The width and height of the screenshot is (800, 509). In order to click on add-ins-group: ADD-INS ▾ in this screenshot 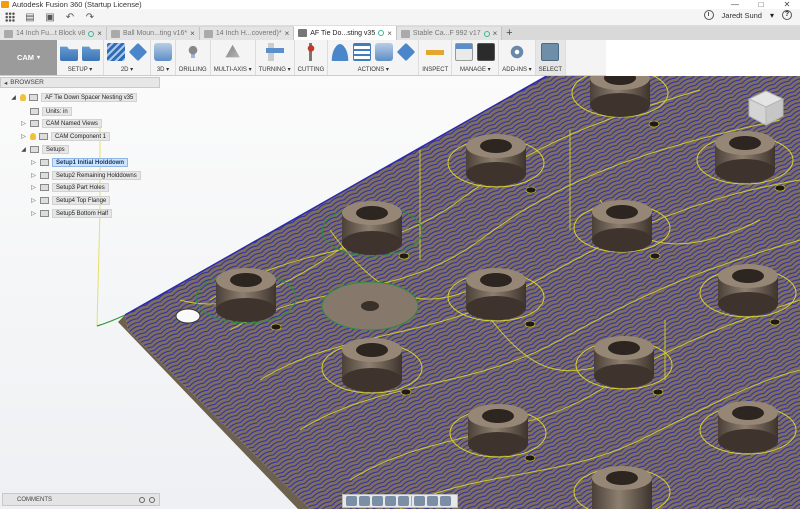, I will do `click(517, 57)`.